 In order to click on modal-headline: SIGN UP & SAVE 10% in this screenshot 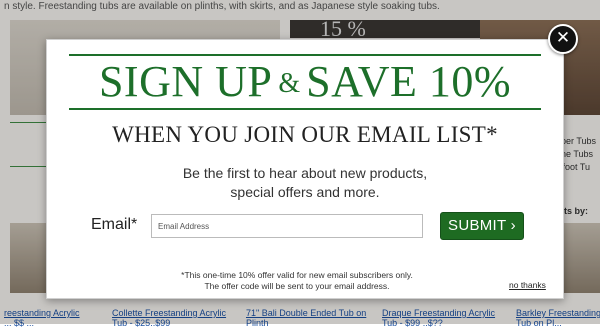, I will do `click(305, 82)`.